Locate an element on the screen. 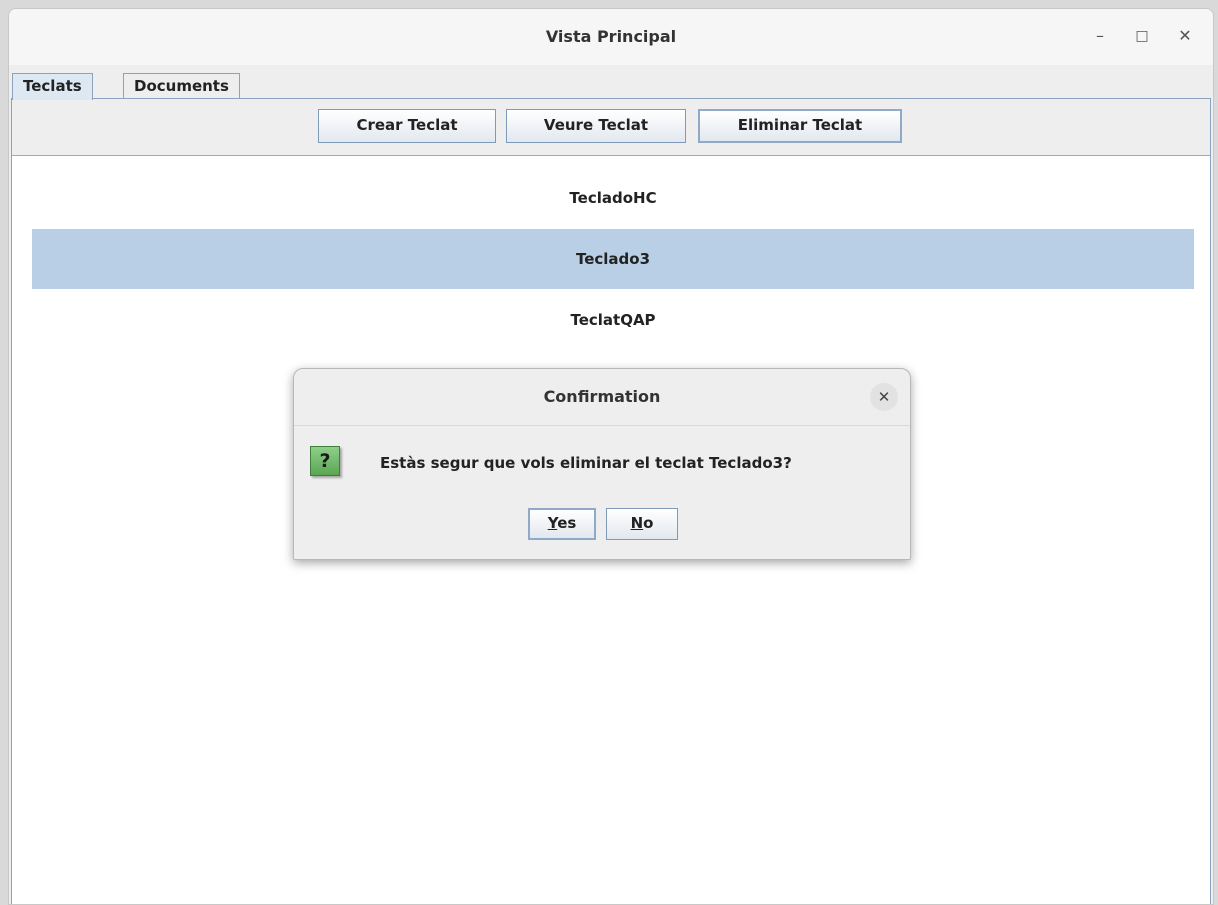 This screenshot has width=1218, height=905. list-item-selected: Teclado3 is located at coordinates (613, 259).